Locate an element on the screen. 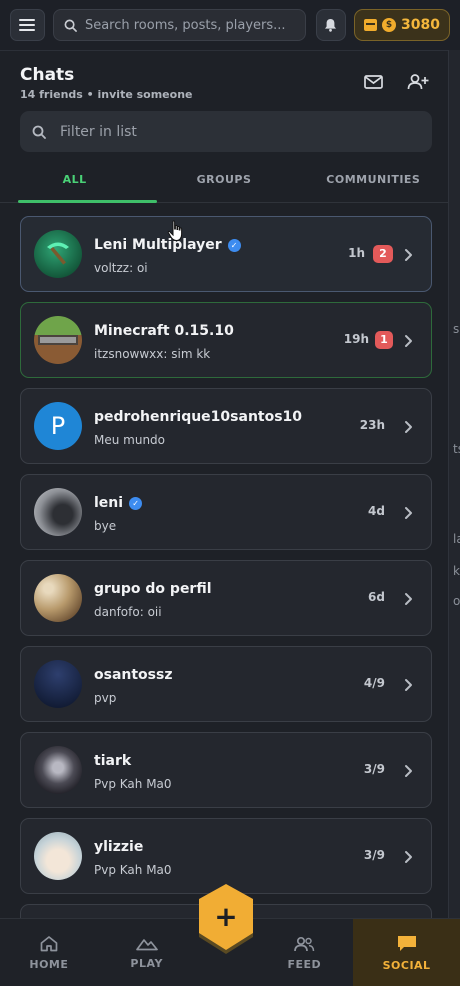 Image resolution: width=460 pixels, height=986 pixels. chat-name-text: Leni Multiplayer is located at coordinates (158, 245).